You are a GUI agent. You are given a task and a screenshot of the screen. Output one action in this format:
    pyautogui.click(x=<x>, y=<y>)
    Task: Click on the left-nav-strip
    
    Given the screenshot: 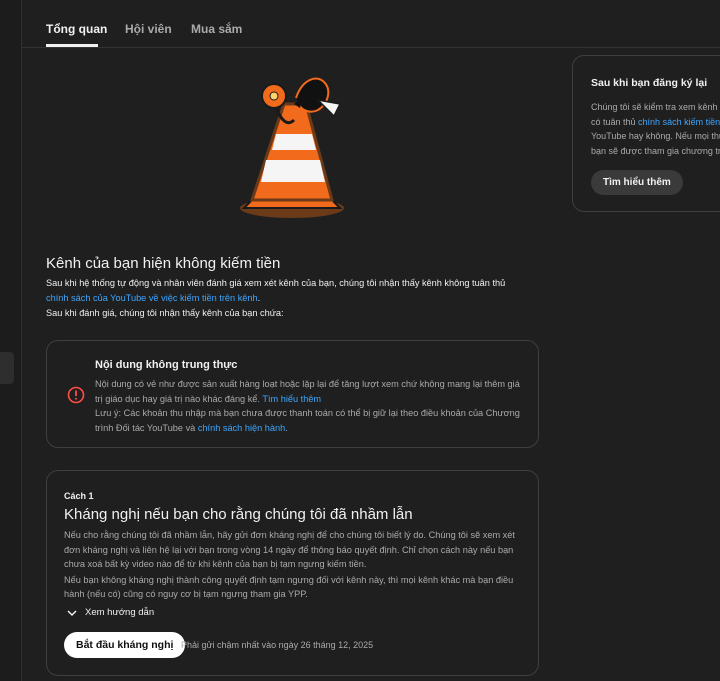 What is the action you would take?
    pyautogui.click(x=11, y=340)
    